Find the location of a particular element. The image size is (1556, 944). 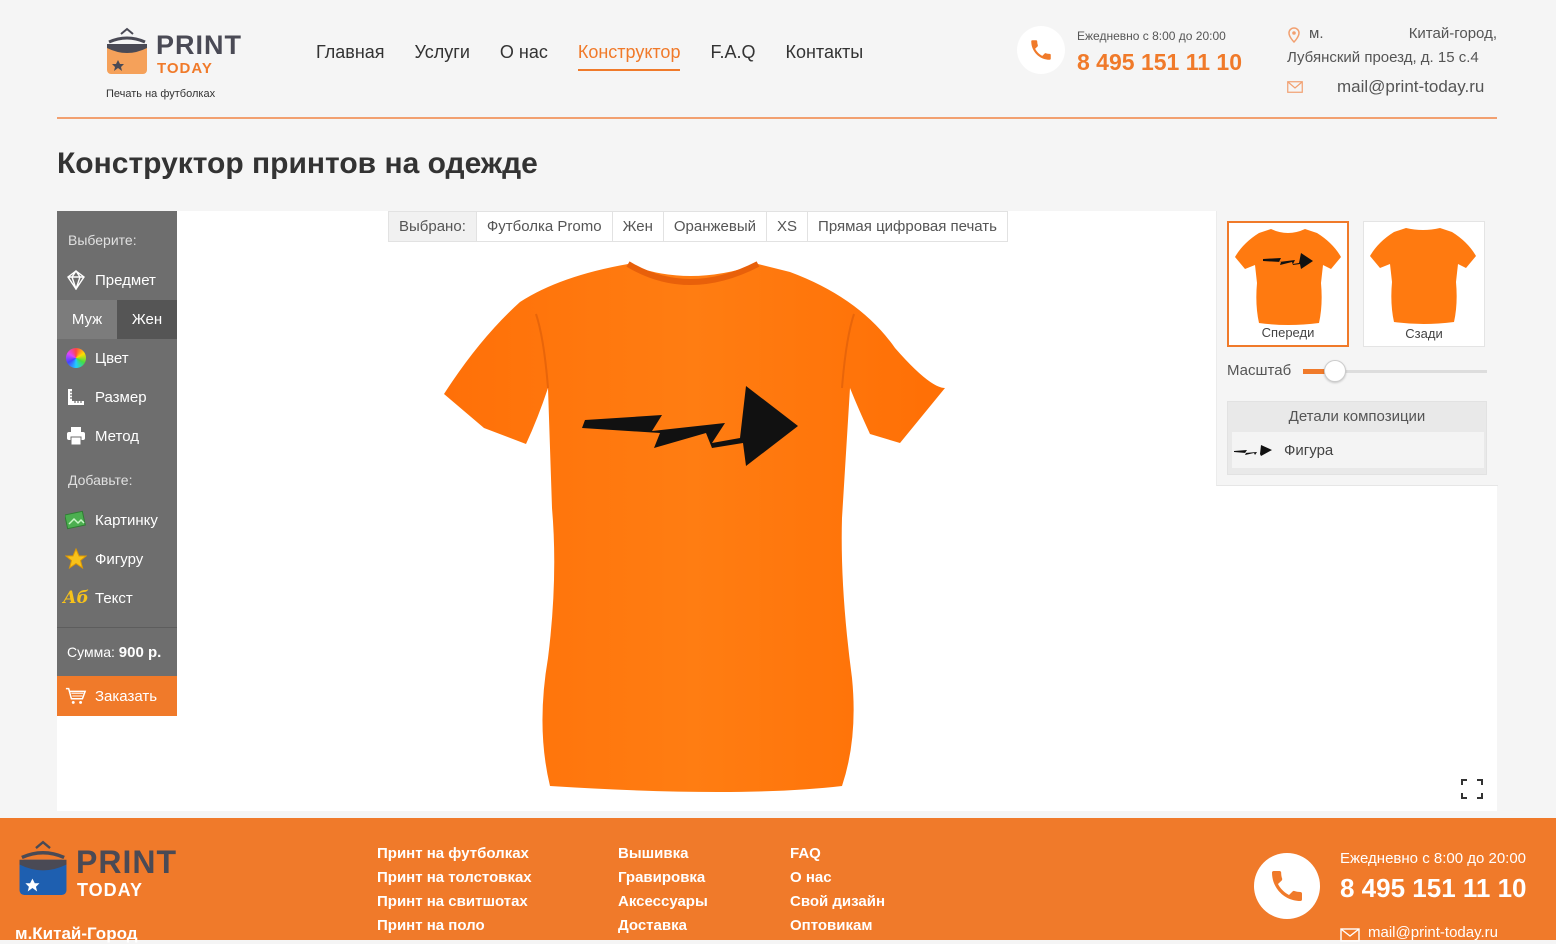

size-button: Размер is located at coordinates (121, 397).